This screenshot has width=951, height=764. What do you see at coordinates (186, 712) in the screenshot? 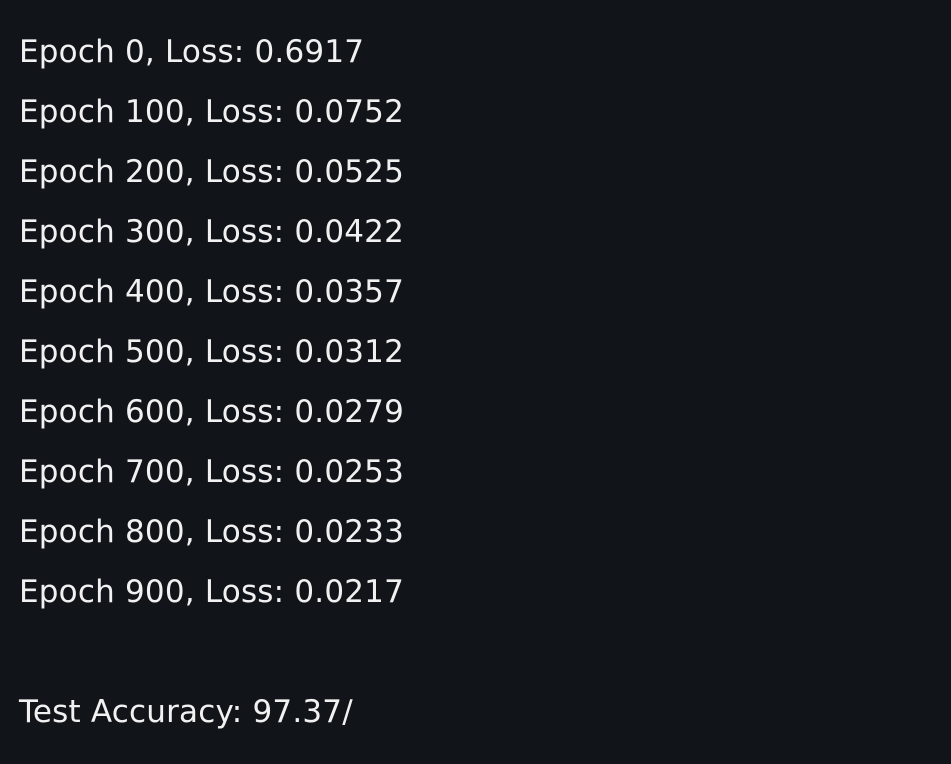
I see `test-accuracy-line: Test Accuracy: 97.37/` at bounding box center [186, 712].